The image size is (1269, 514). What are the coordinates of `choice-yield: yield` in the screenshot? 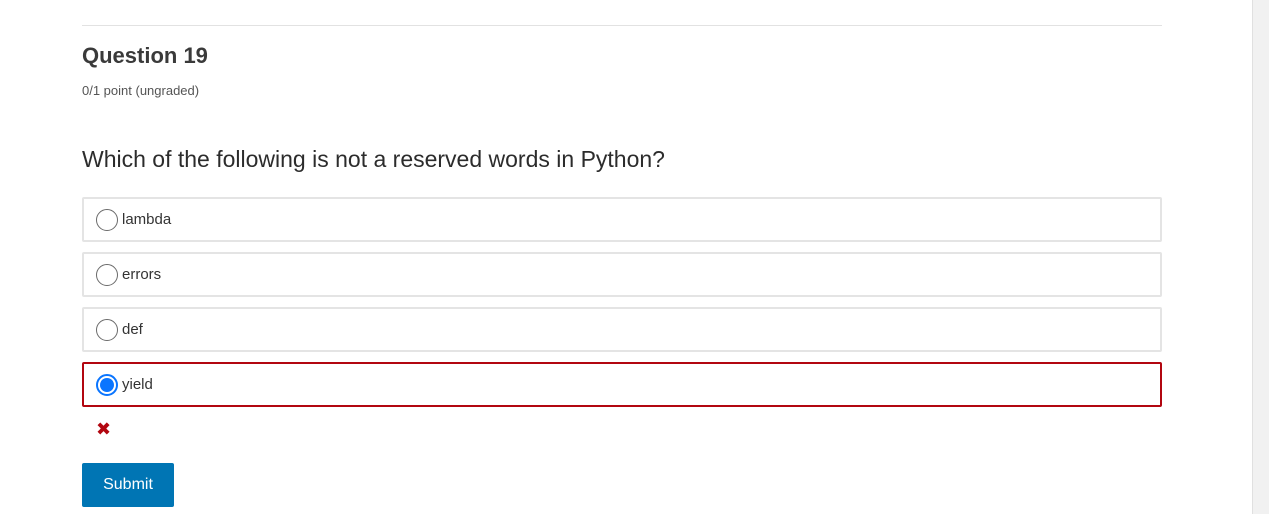 It's located at (622, 384).